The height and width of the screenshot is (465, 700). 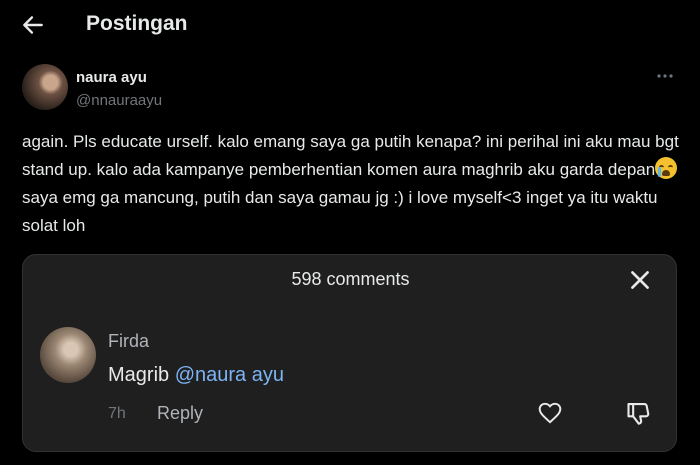 I want to click on avatar, so click(x=45, y=87).